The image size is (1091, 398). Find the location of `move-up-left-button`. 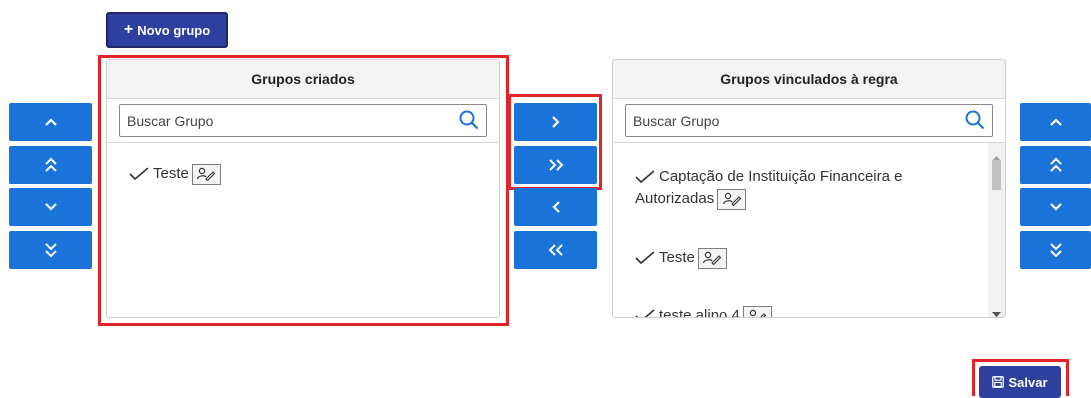

move-up-left-button is located at coordinates (50, 122).